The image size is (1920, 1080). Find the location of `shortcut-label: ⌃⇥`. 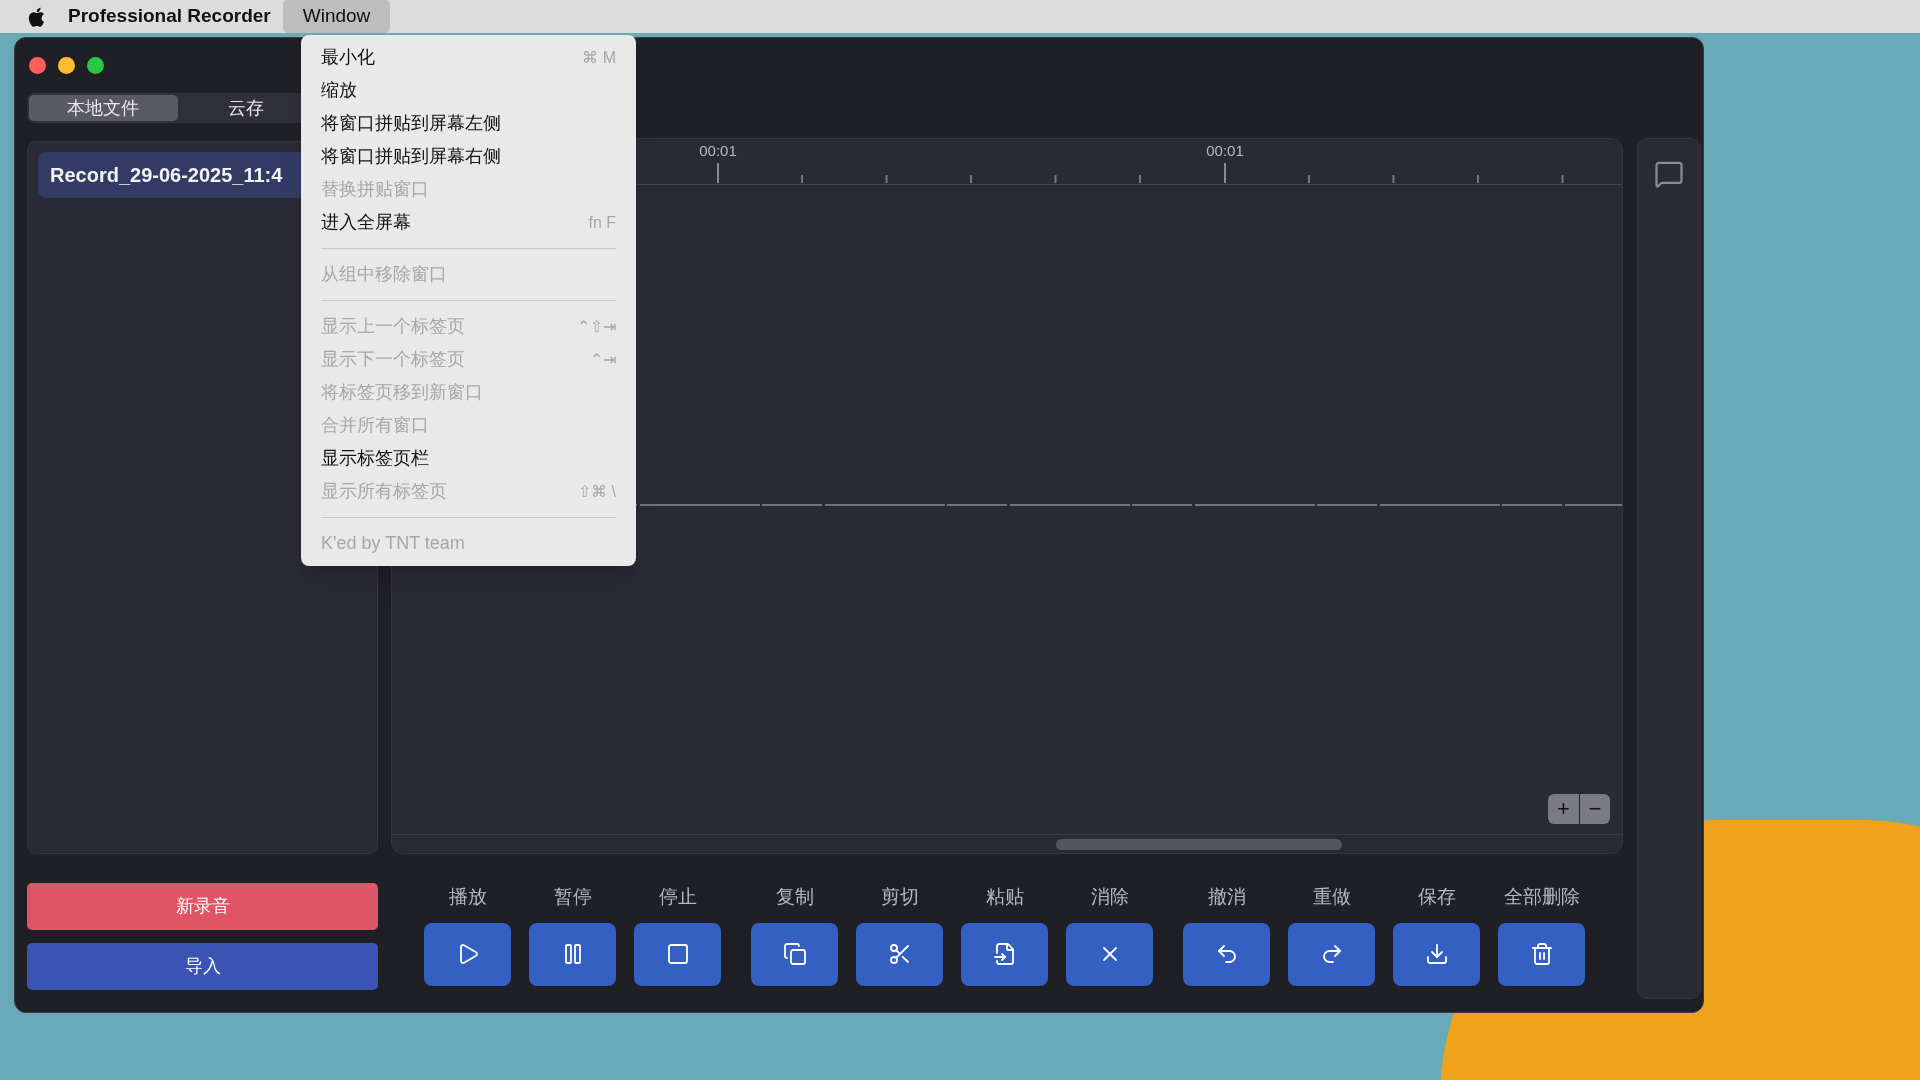

shortcut-label: ⌃⇥ is located at coordinates (603, 359).